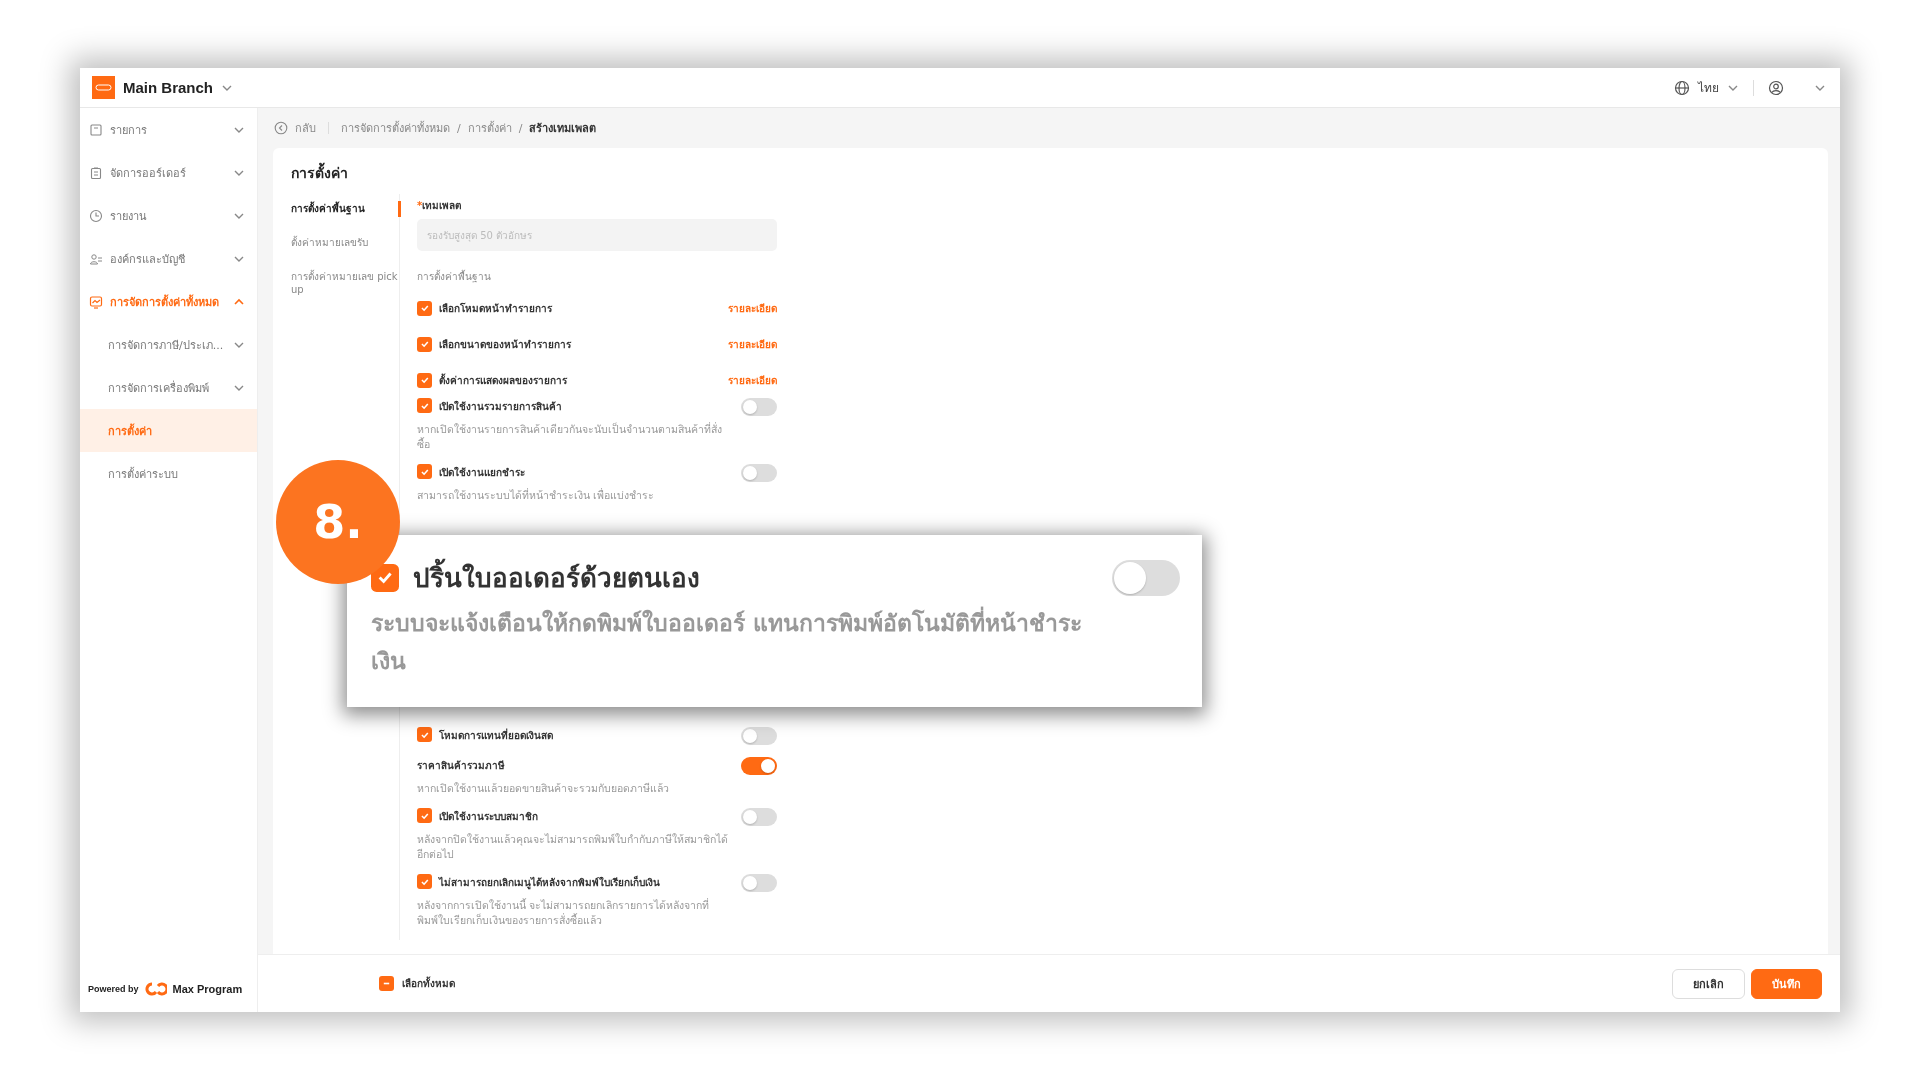 This screenshot has height=1080, width=1920. What do you see at coordinates (345, 242) in the screenshot?
I see `settings-tab: ตั้งค่าหมายเลขรับ` at bounding box center [345, 242].